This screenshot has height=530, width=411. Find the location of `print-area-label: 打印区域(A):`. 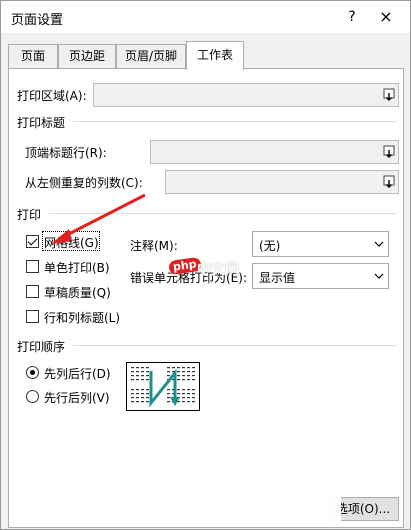

print-area-label: 打印区域(A): is located at coordinates (52, 96).